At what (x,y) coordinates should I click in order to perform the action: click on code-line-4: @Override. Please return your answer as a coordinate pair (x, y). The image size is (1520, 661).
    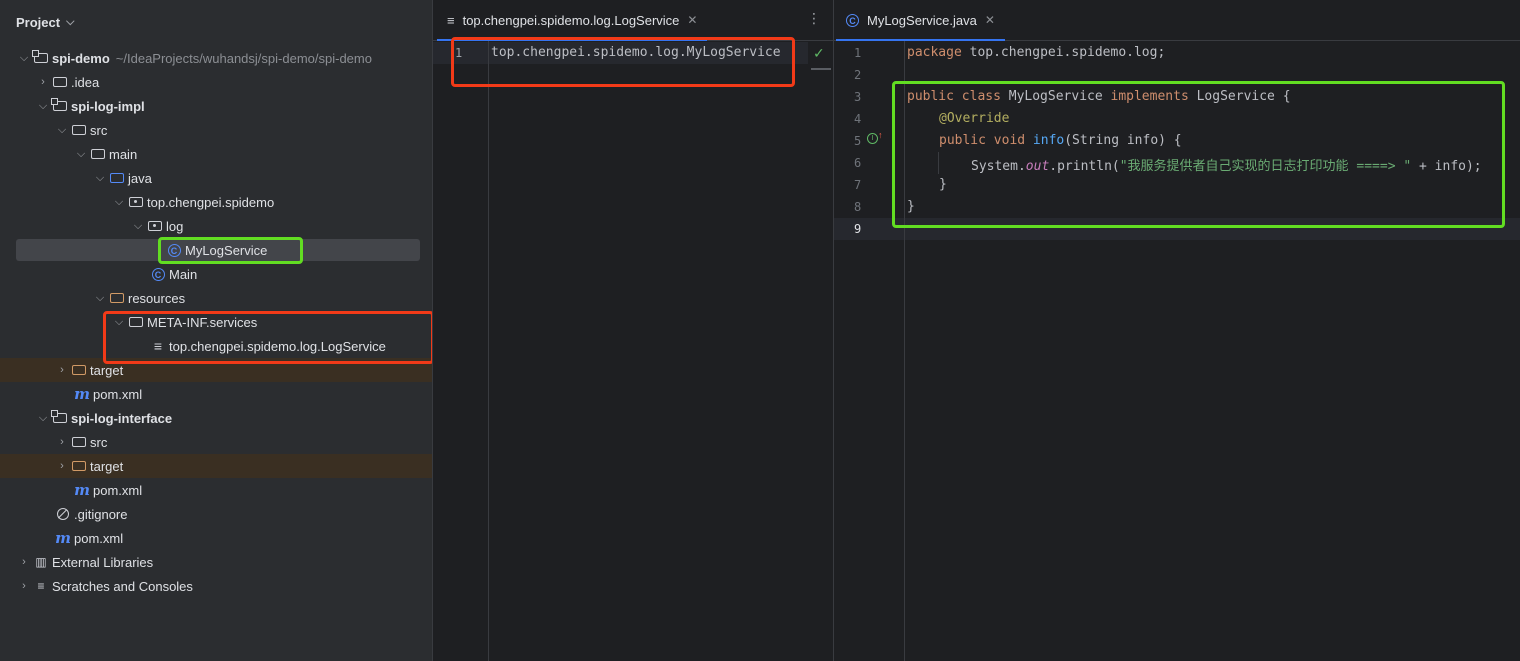
    Looking at the image, I should click on (974, 118).